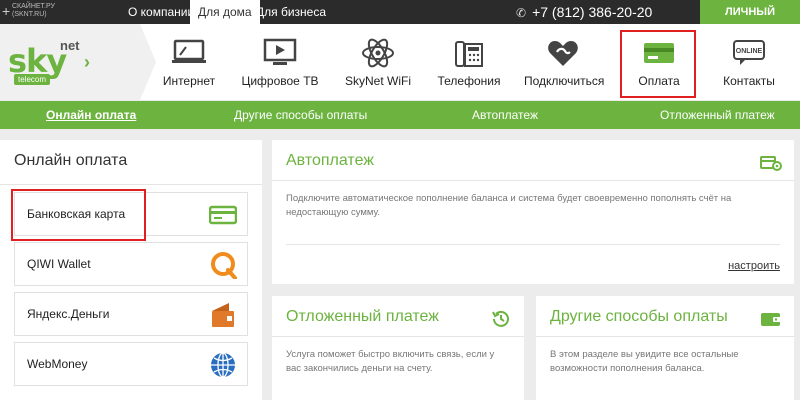 Image resolution: width=800 pixels, height=400 pixels. Describe the element at coordinates (29, 14) in the screenshot. I see `site-name-line2: (SKNT.RU)` at that location.